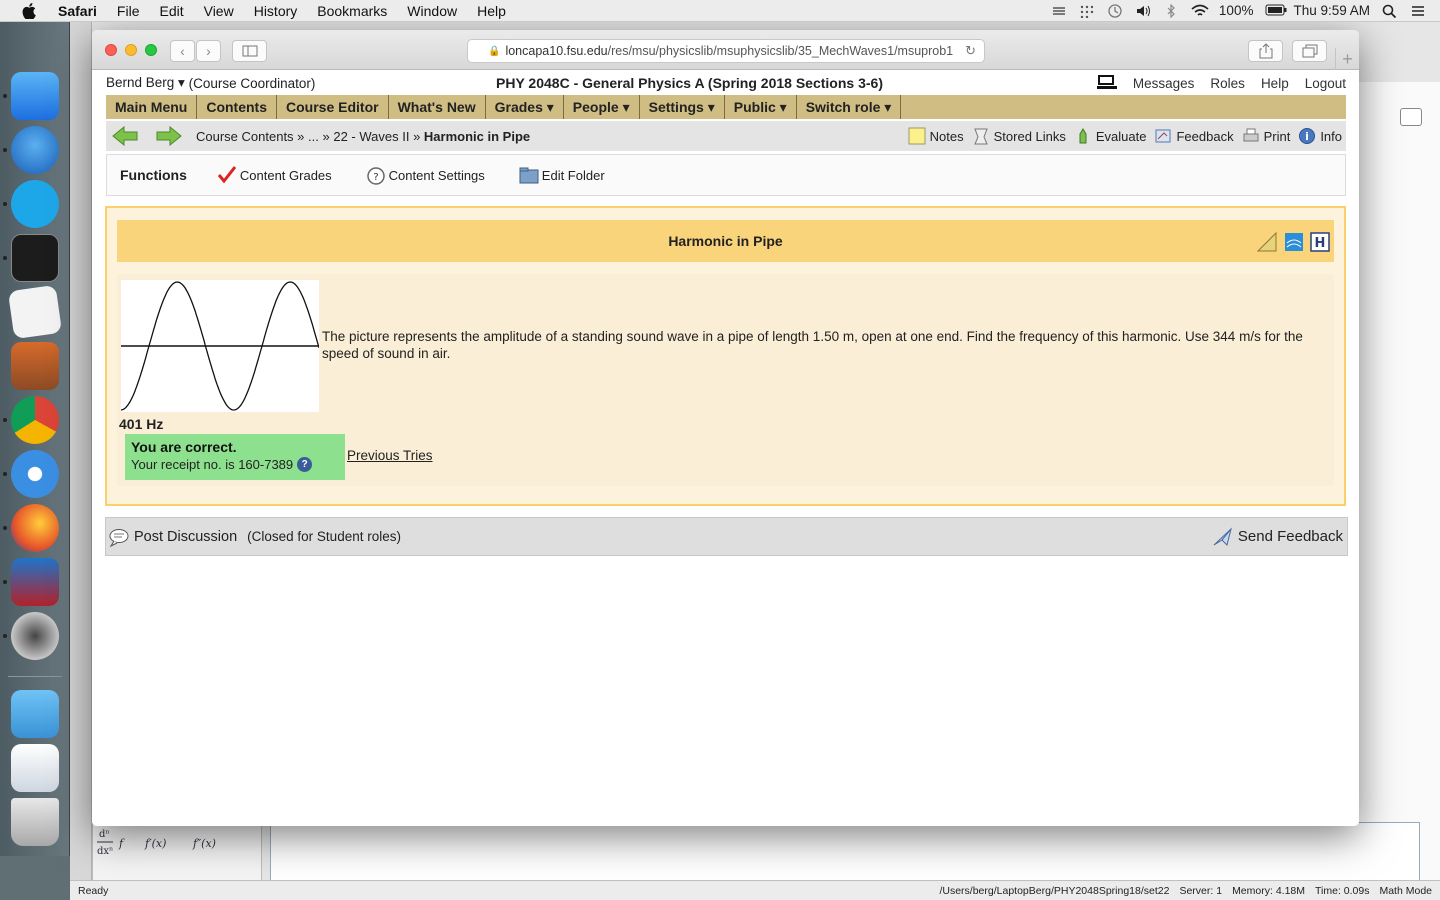 This screenshot has width=1440, height=900. I want to click on print-label: Print, so click(1277, 136).